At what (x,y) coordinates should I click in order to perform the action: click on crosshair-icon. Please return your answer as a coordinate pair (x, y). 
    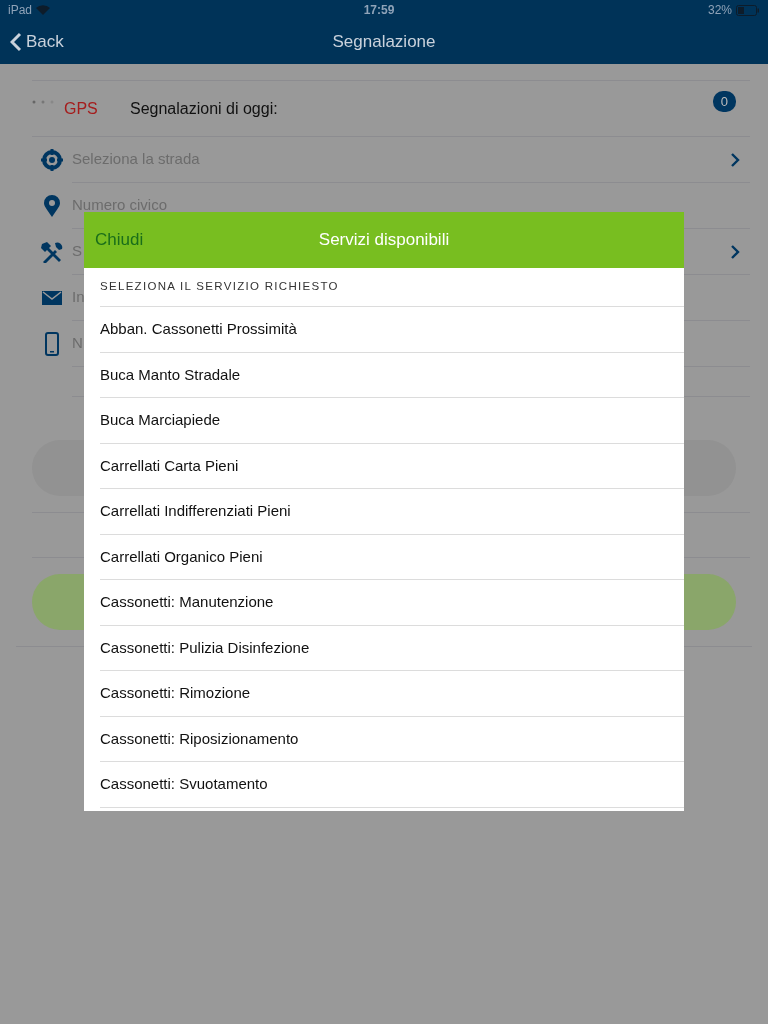
    Looking at the image, I should click on (52, 160).